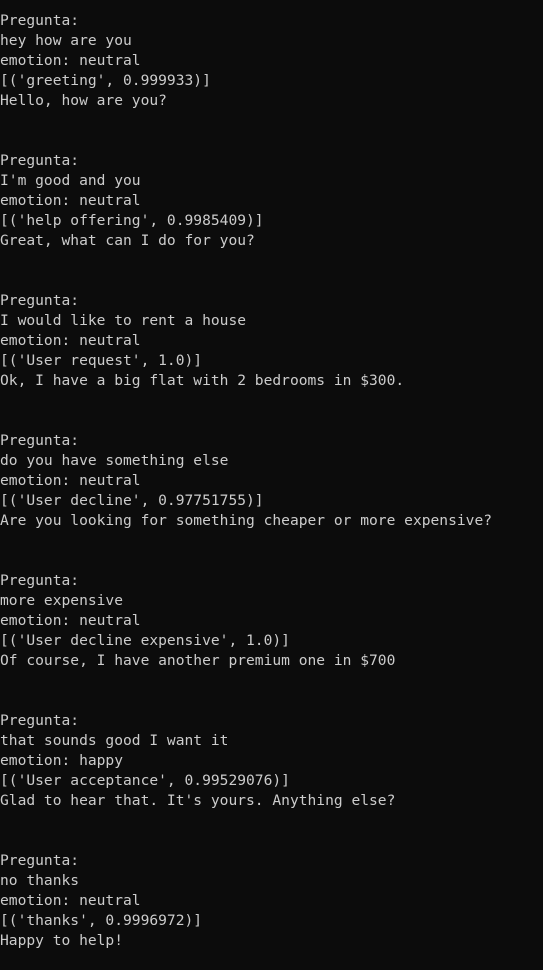  I want to click on intent-line: [('thanks', 0.9996972)], so click(101, 920).